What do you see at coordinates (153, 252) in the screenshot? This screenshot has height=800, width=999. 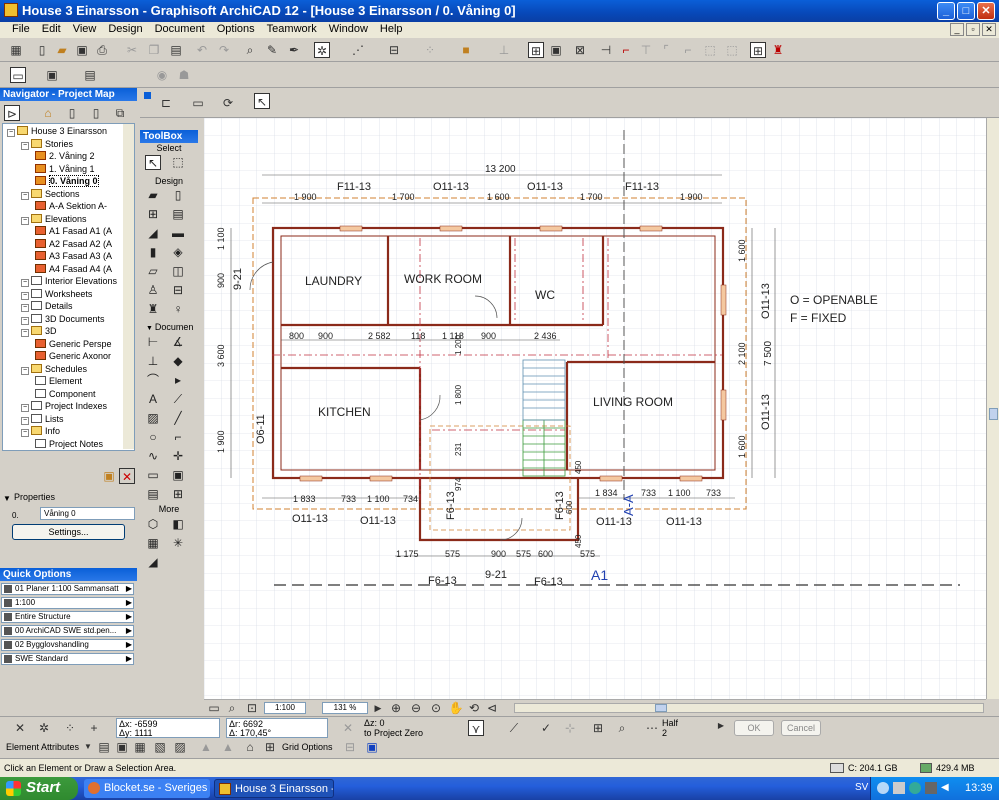 I see `column-tool-icon: ▮` at bounding box center [153, 252].